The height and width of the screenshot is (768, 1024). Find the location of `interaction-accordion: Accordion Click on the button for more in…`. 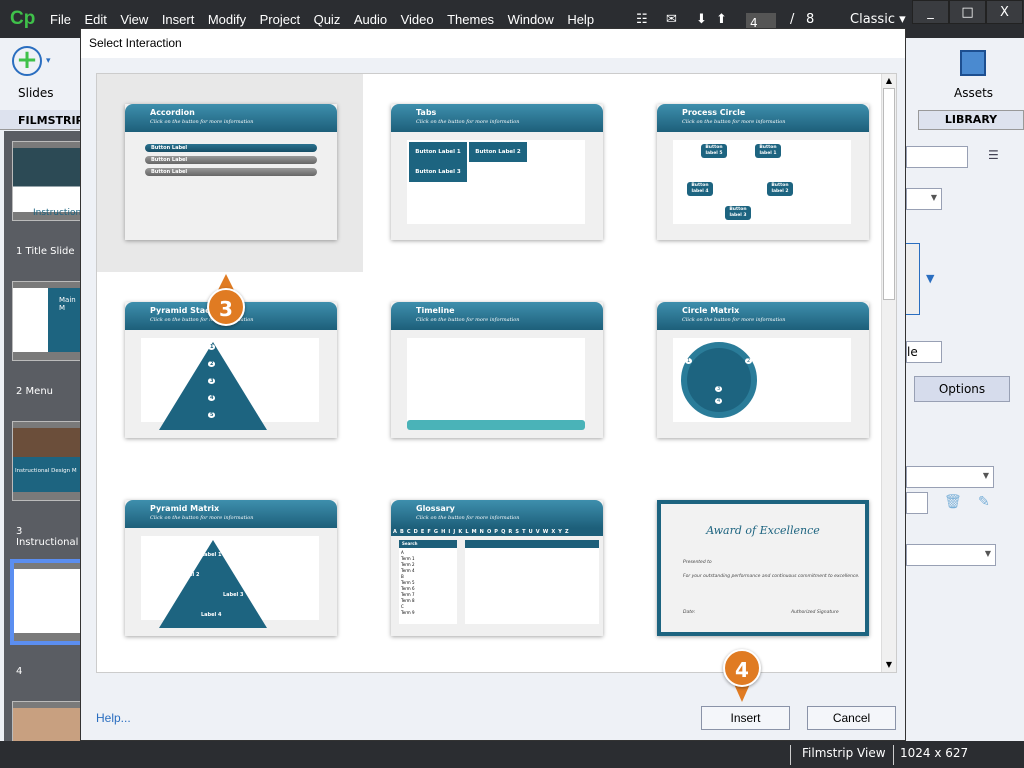

interaction-accordion: Accordion Click on the button for more in… is located at coordinates (230, 173).